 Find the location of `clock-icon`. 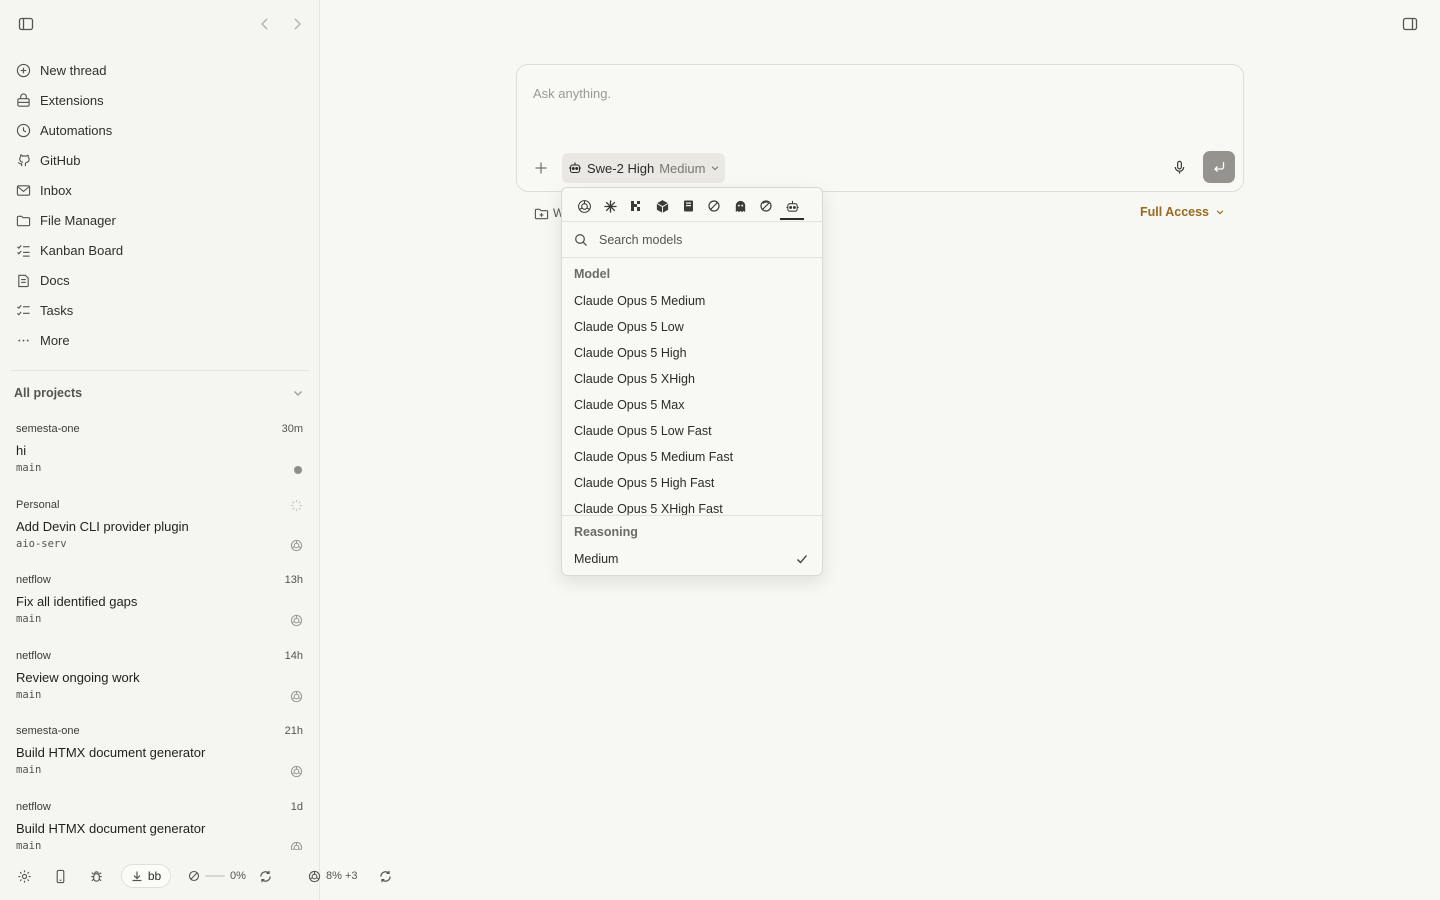

clock-icon is located at coordinates (23, 130).